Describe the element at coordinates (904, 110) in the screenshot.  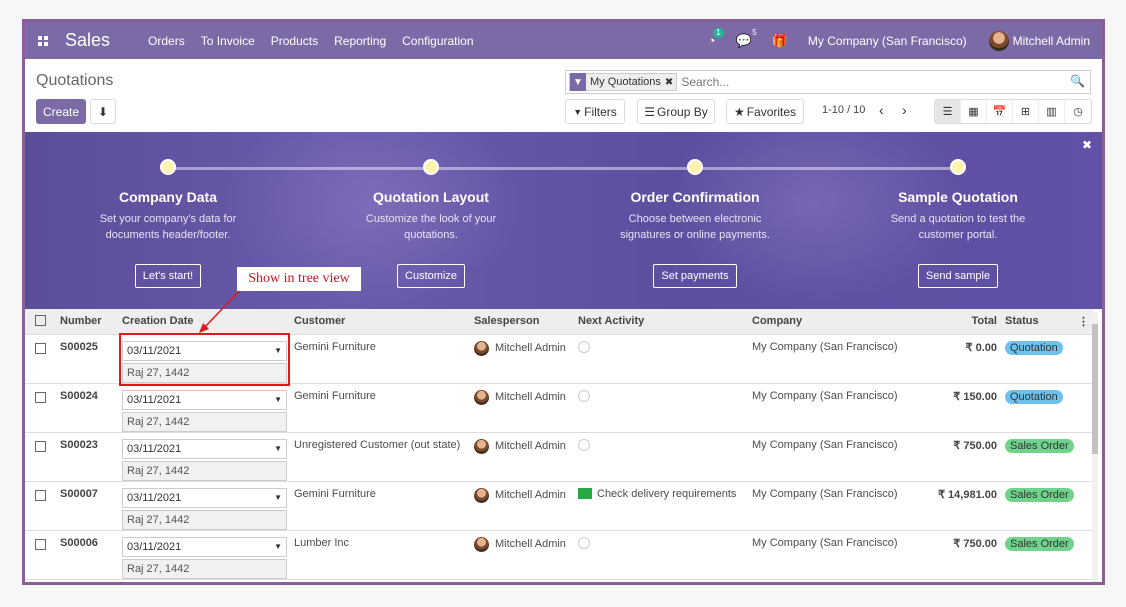
I see `pager-next-icon: ›` at that location.